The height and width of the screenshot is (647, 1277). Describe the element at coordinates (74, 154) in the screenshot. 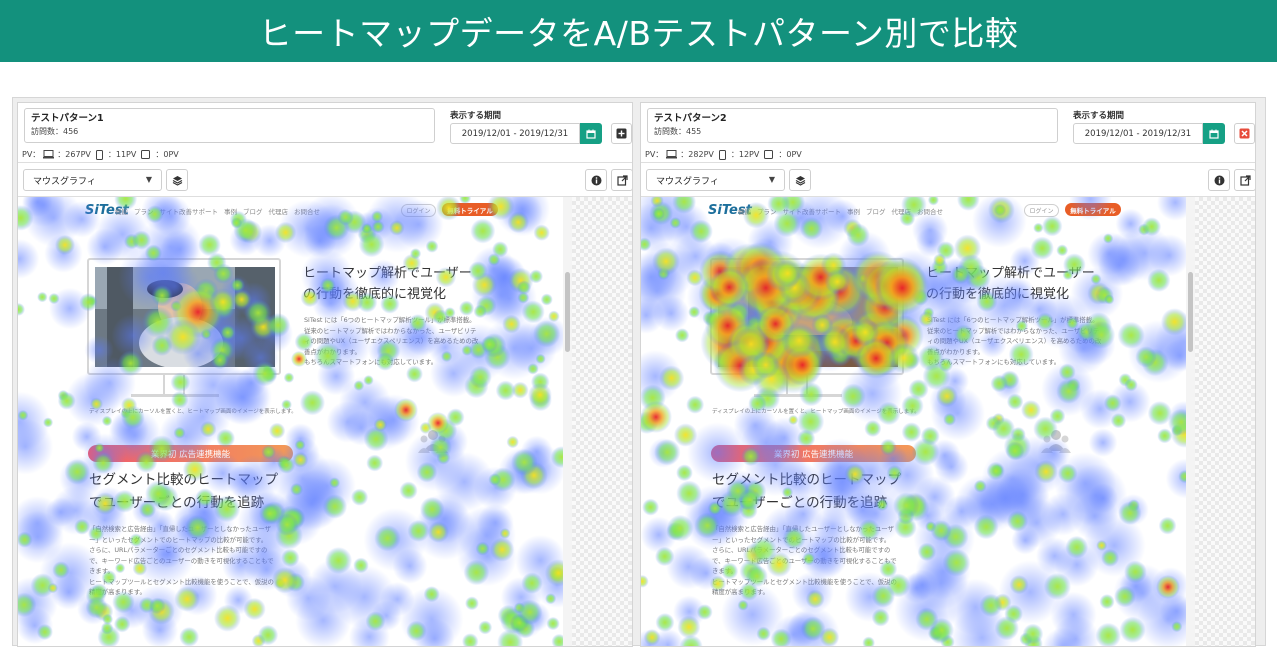

I see `pv-desktop: ：267PV` at that location.